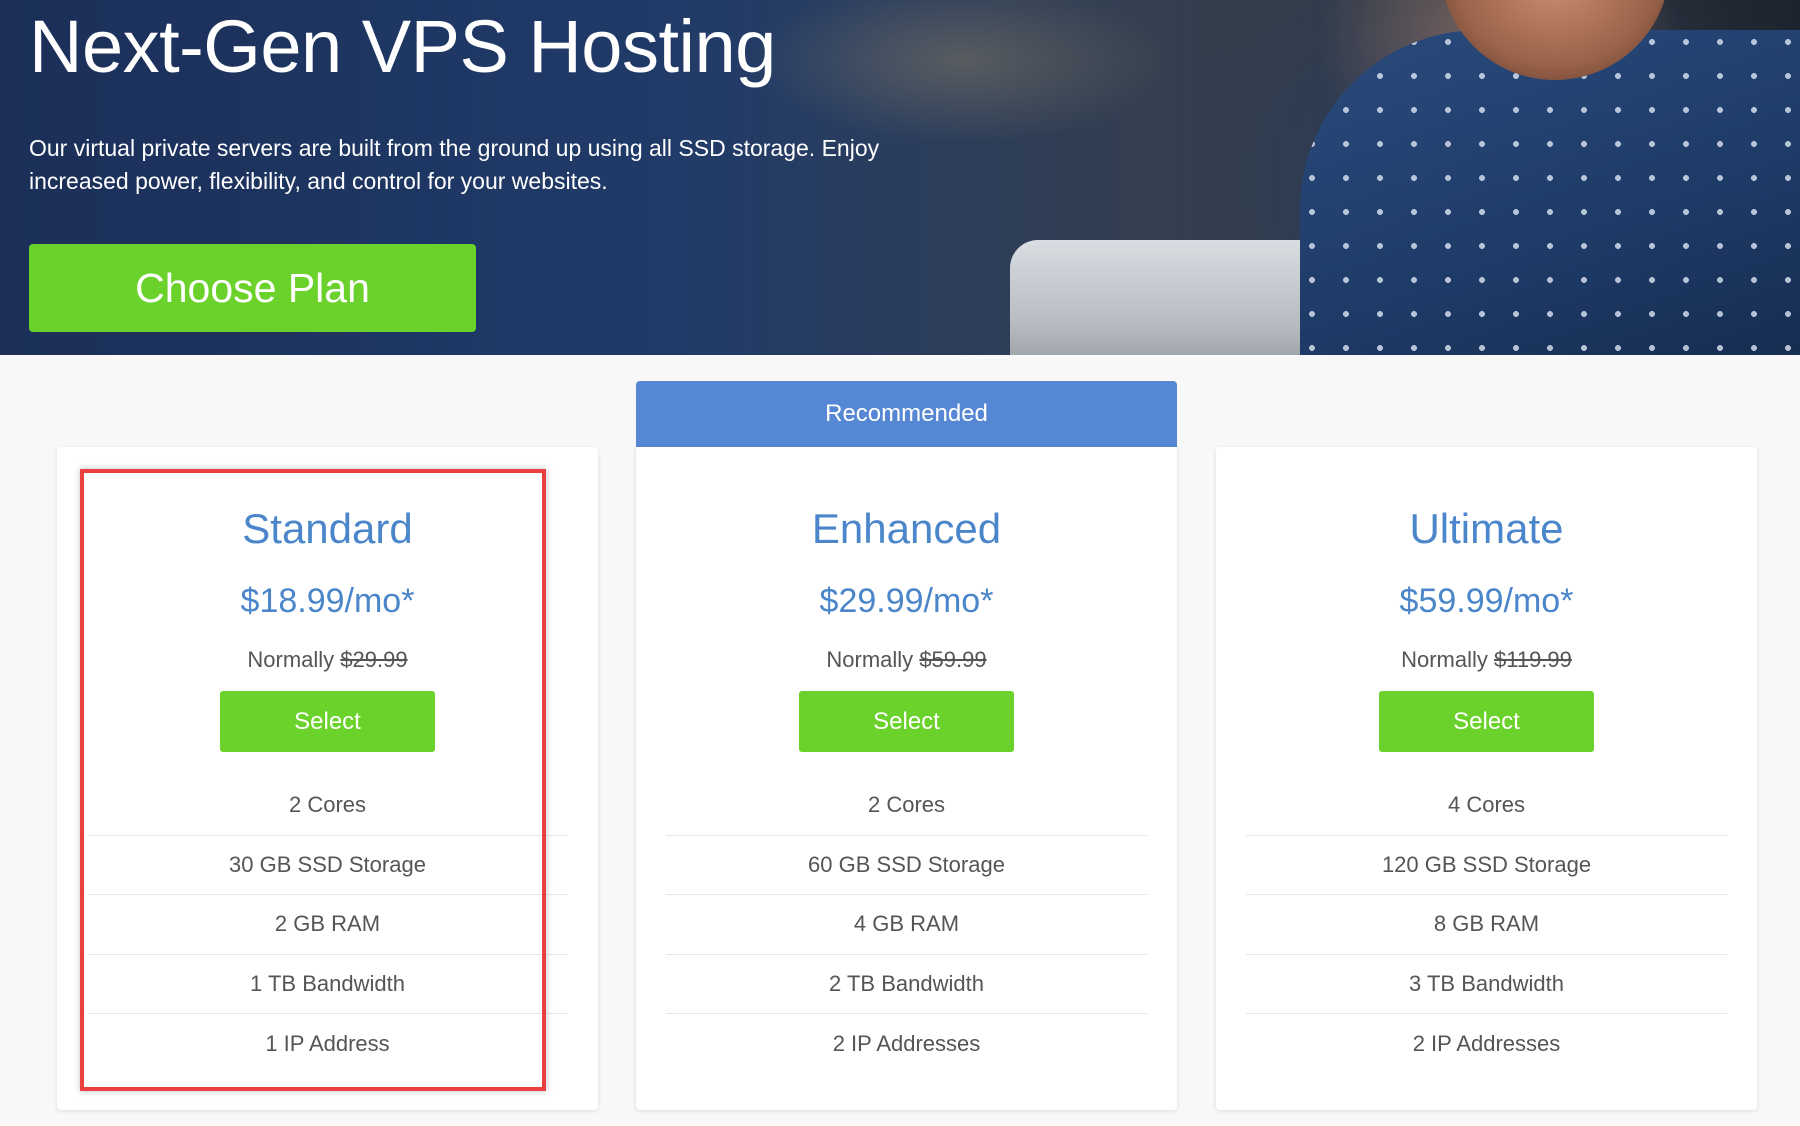 This screenshot has height=1126, width=1800. What do you see at coordinates (327, 601) in the screenshot?
I see `plan-price: $18.99/mo*` at bounding box center [327, 601].